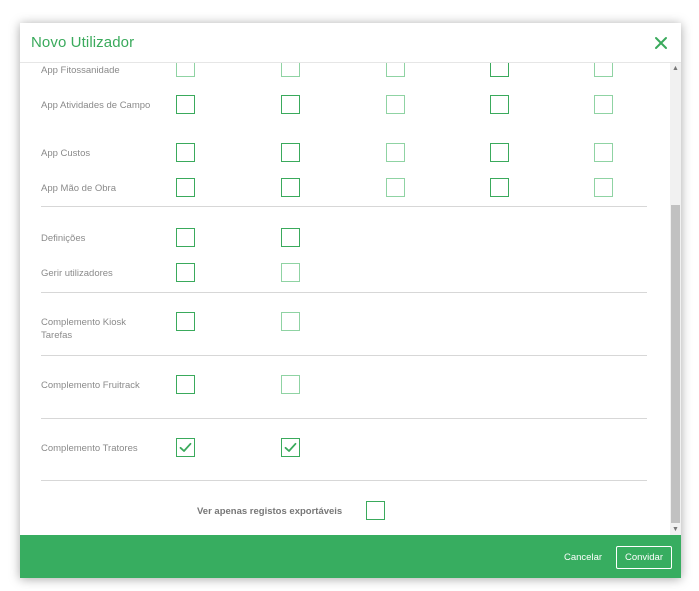  Describe the element at coordinates (675, 68) in the screenshot. I see `scroll-up-arrow-icon: ▲` at that location.